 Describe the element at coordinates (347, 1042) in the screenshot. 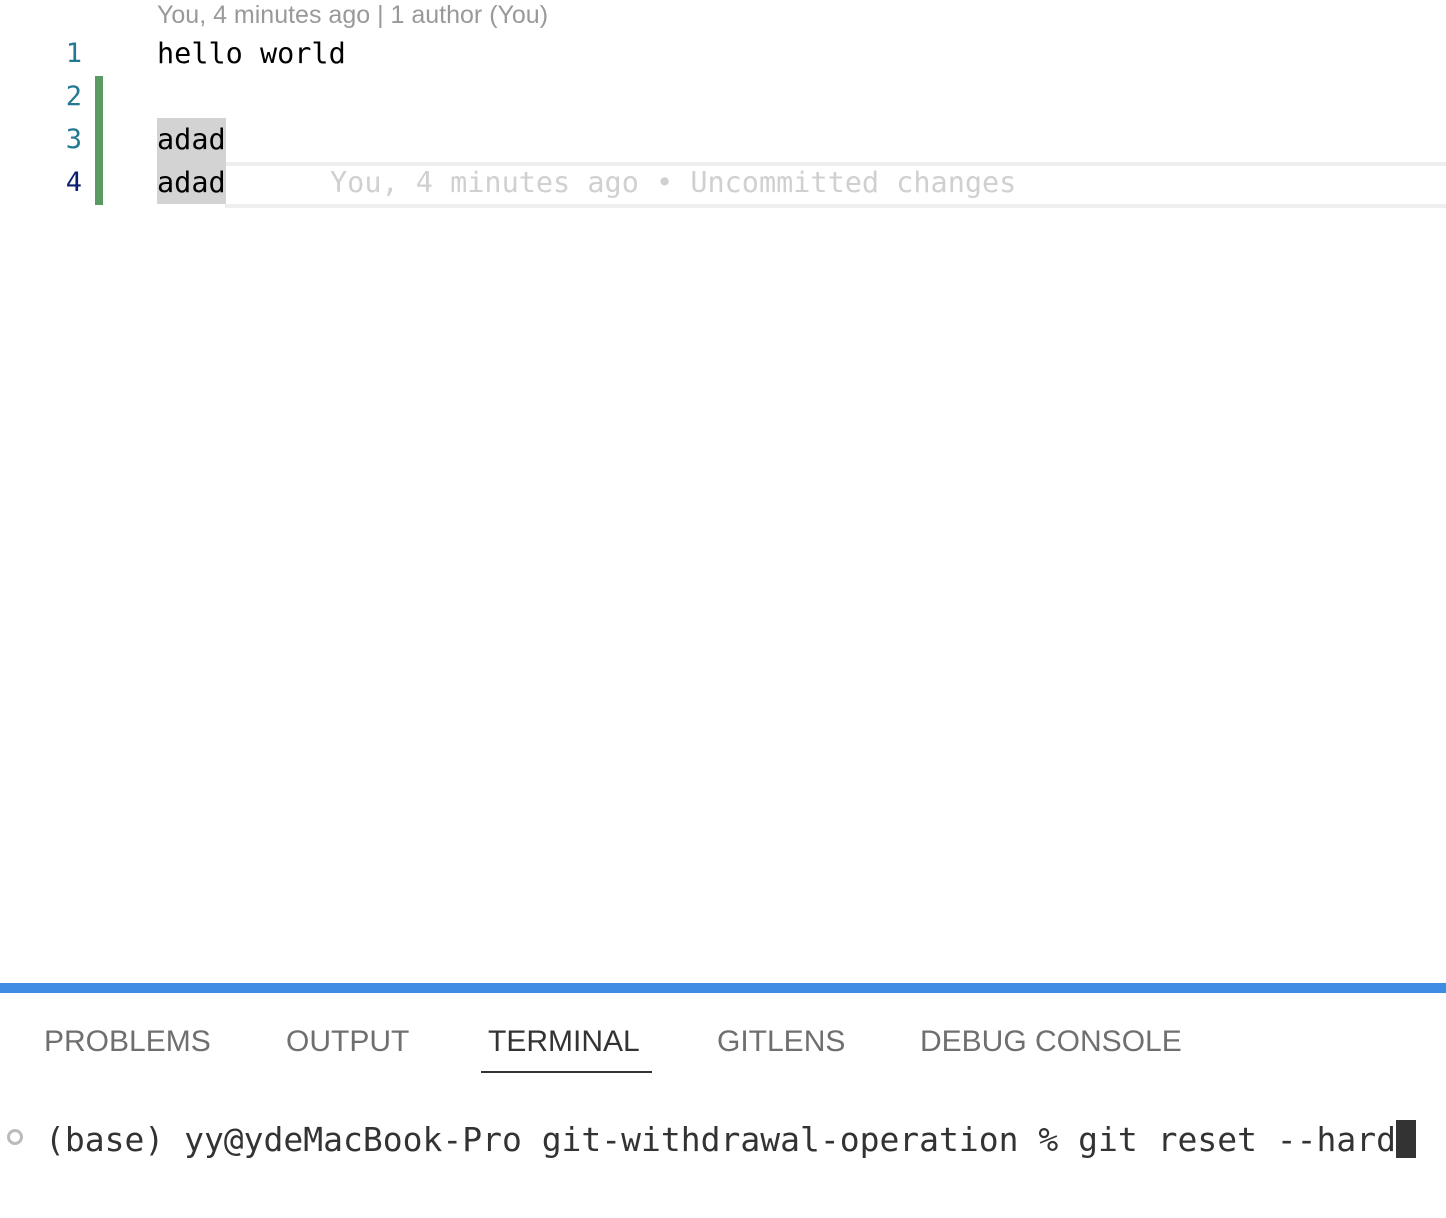

I see `tab-output: OUTPUT` at that location.